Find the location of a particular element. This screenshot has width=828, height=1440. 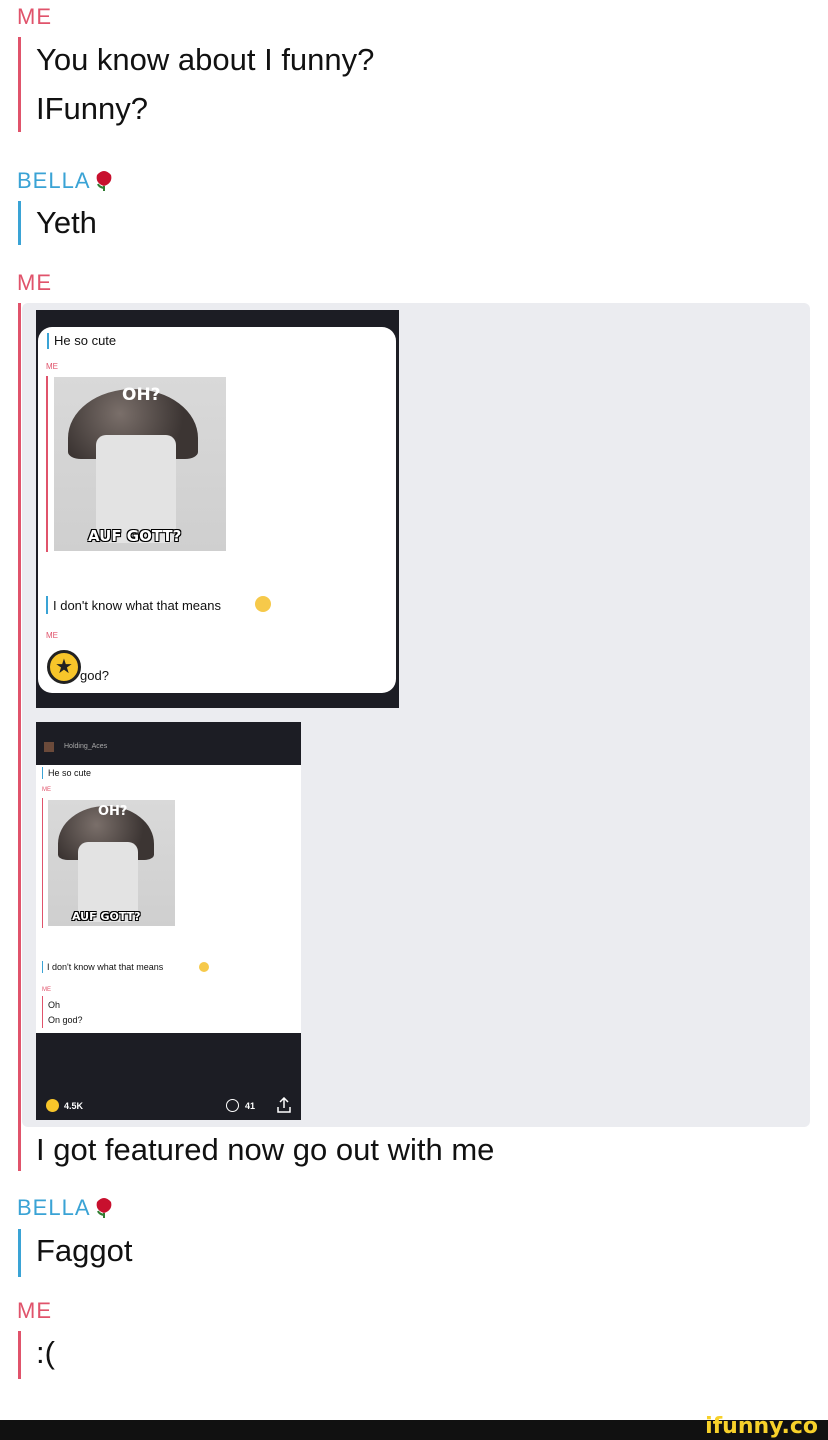

comment-count: 41 is located at coordinates (250, 1106).